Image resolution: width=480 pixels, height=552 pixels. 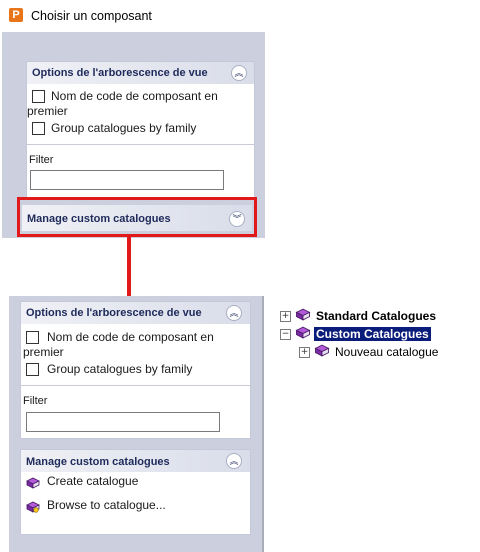 I want to click on code-name-label-2: Nom de code de composant en, so click(x=130, y=337).